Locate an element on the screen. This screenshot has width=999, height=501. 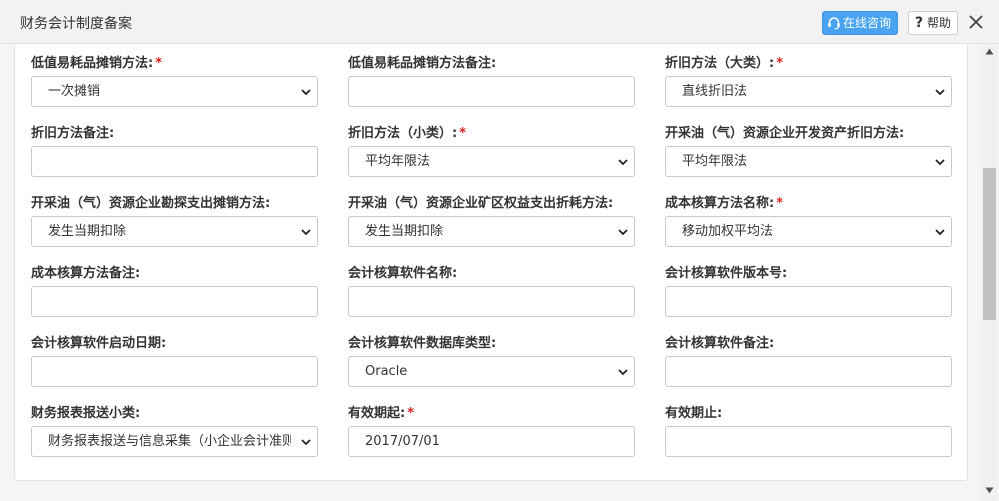
valid-to-input is located at coordinates (808, 441).